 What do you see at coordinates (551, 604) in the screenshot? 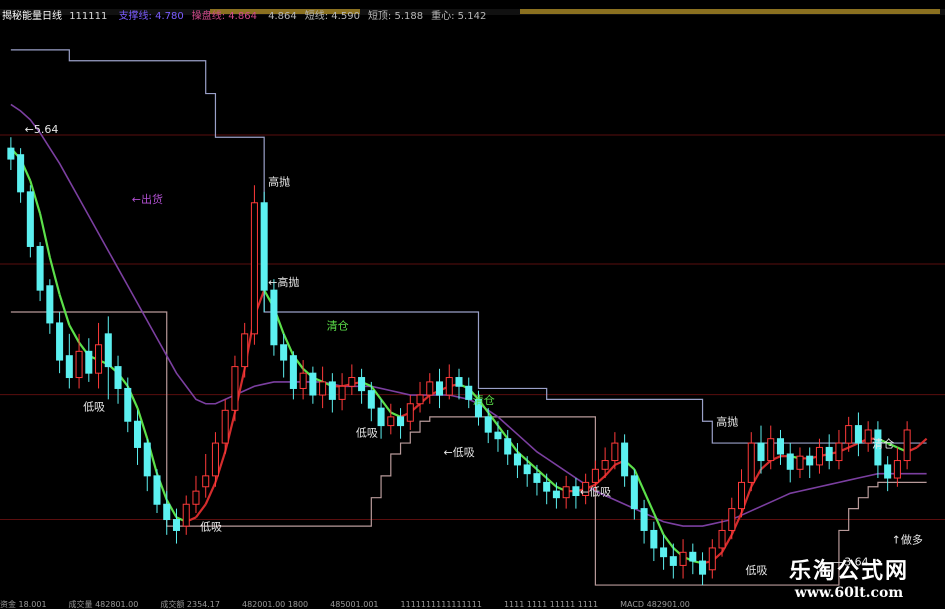
I see `footer-value: 1111 1111 11111 1111` at bounding box center [551, 604].